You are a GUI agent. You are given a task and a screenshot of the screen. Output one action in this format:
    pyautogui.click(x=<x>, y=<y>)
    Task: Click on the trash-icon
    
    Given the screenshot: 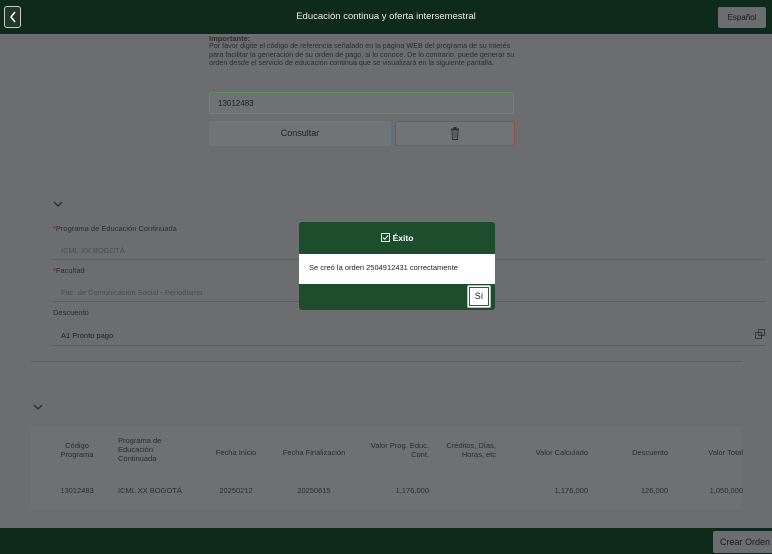 What is the action you would take?
    pyautogui.click(x=455, y=133)
    